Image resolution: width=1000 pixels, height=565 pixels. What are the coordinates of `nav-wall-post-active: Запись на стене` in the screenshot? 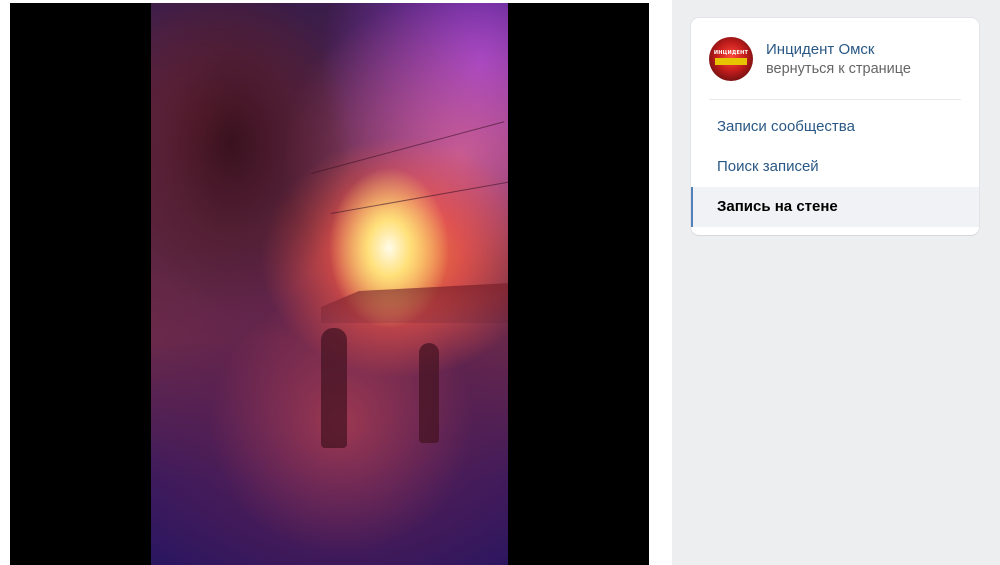 It's located at (835, 207).